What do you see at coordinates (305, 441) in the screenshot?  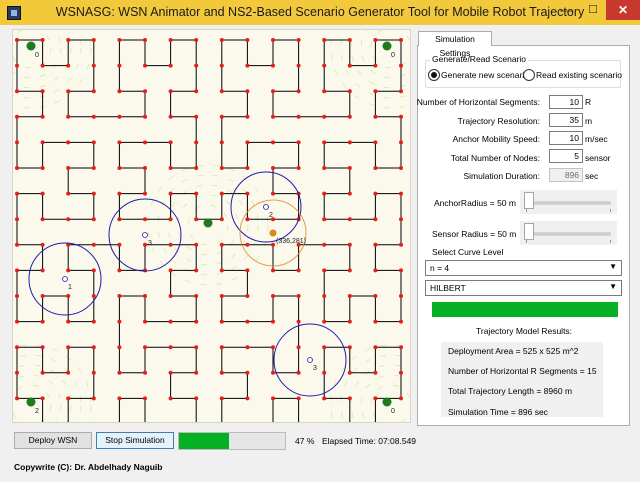 I see `progress-percent: 47 %` at bounding box center [305, 441].